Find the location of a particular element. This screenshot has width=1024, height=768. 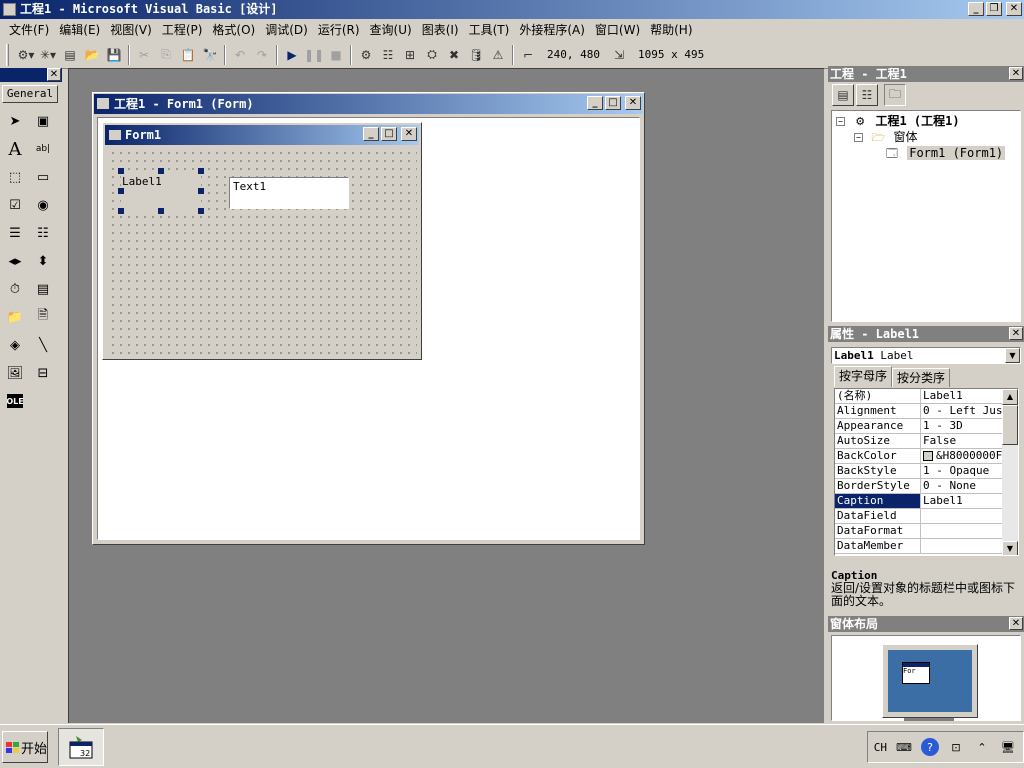

data-view-icon: 🛢 is located at coordinates (476, 55).